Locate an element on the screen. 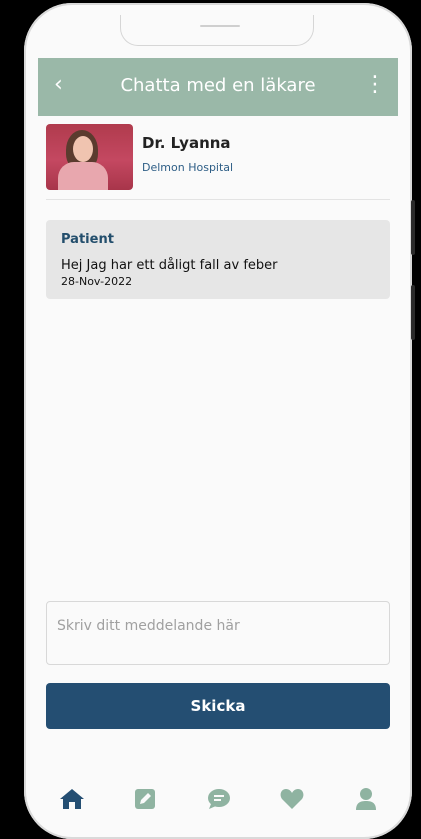 The image size is (421, 839). message-text: Hej Jag har ett dåligt fall av feber is located at coordinates (169, 265).